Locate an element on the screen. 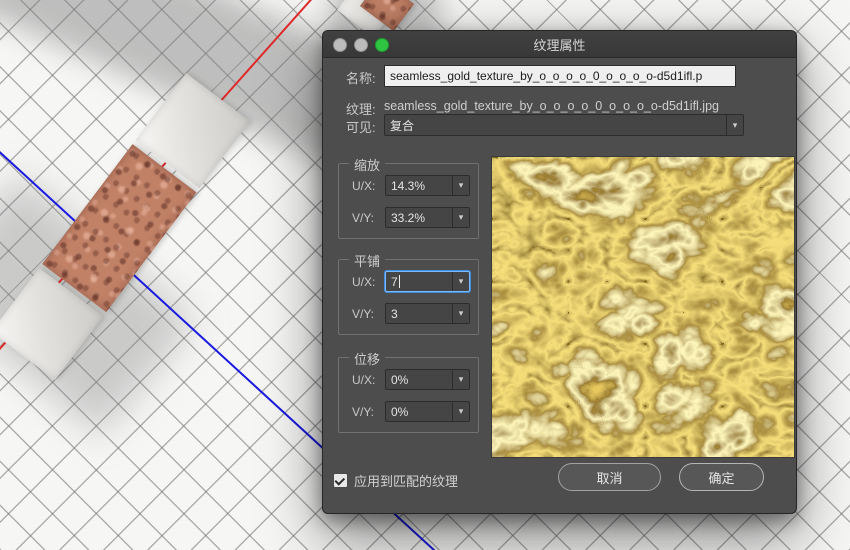  cancel-button: 取消 is located at coordinates (609, 477).